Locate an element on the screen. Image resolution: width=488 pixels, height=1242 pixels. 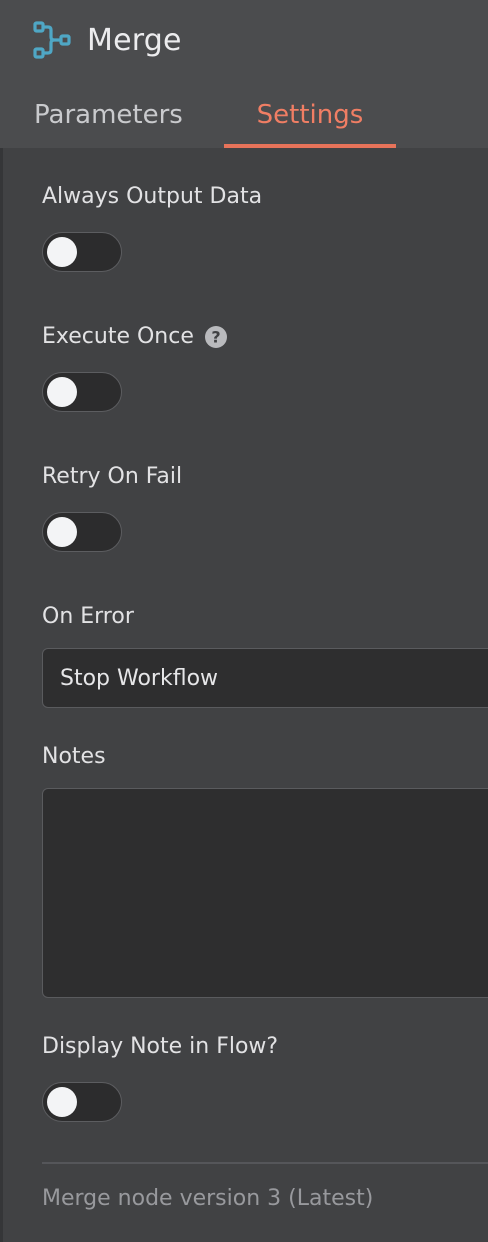
execute-once-label-text: Execute Once is located at coordinates (118, 336).